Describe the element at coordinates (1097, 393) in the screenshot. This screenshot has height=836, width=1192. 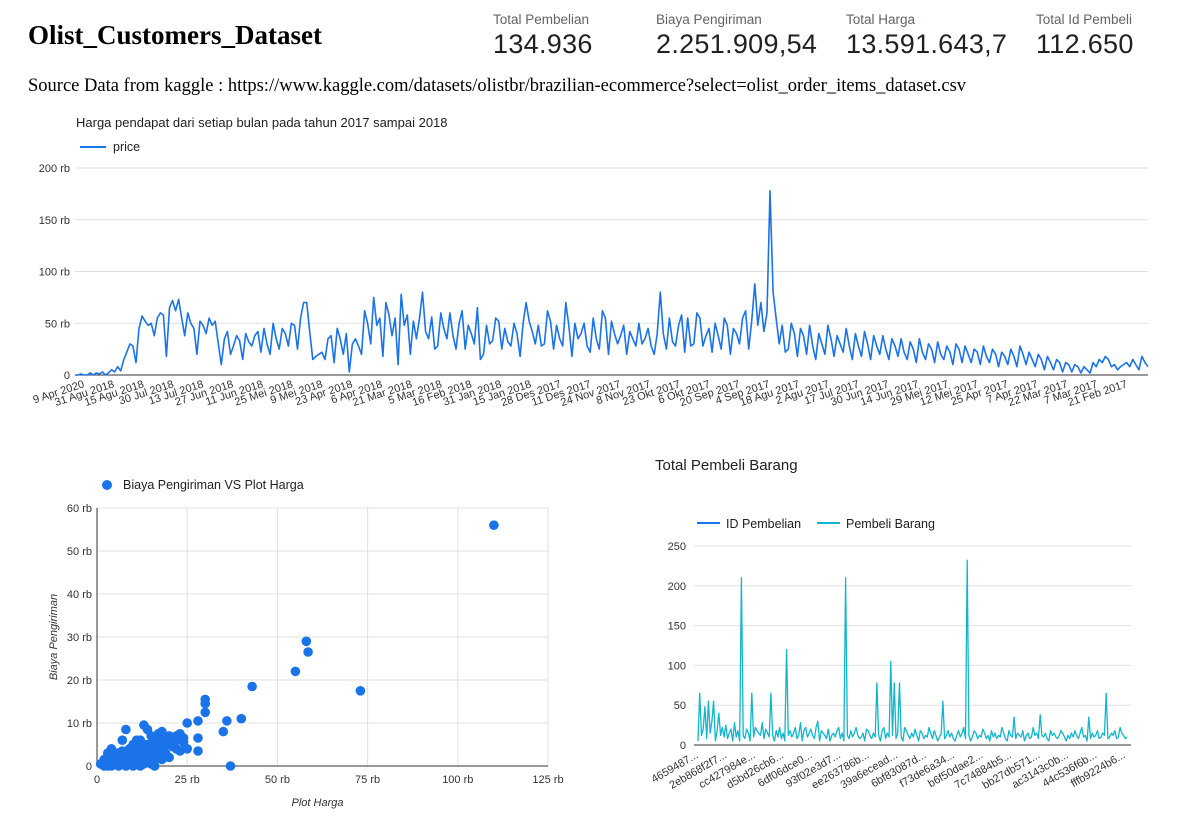
I see `x-tick-label: 21 Feb 2017` at that location.